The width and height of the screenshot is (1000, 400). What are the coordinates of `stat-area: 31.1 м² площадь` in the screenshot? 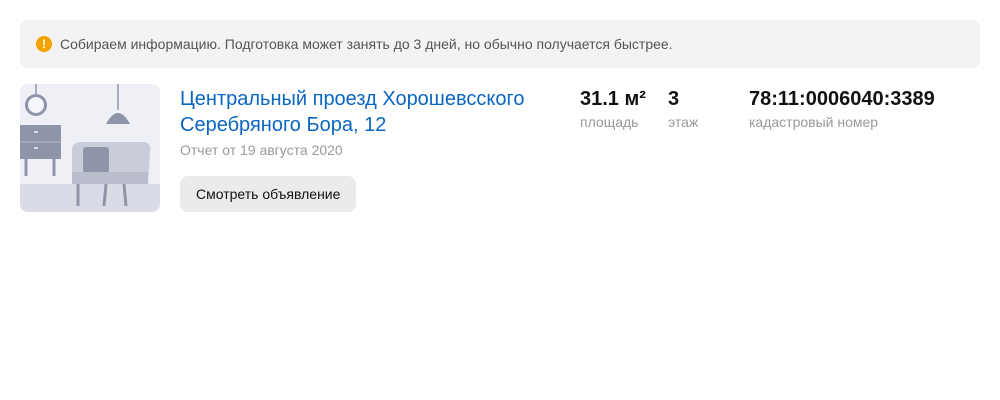 It's located at (613, 108).